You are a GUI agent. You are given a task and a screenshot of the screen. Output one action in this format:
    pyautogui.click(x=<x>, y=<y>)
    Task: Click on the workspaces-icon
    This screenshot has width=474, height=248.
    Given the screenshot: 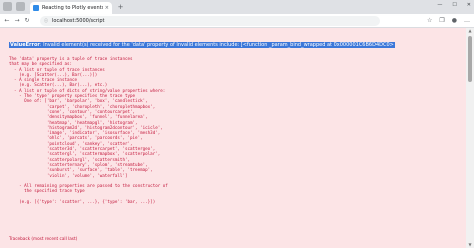 What is the action you would take?
    pyautogui.click(x=7, y=6)
    